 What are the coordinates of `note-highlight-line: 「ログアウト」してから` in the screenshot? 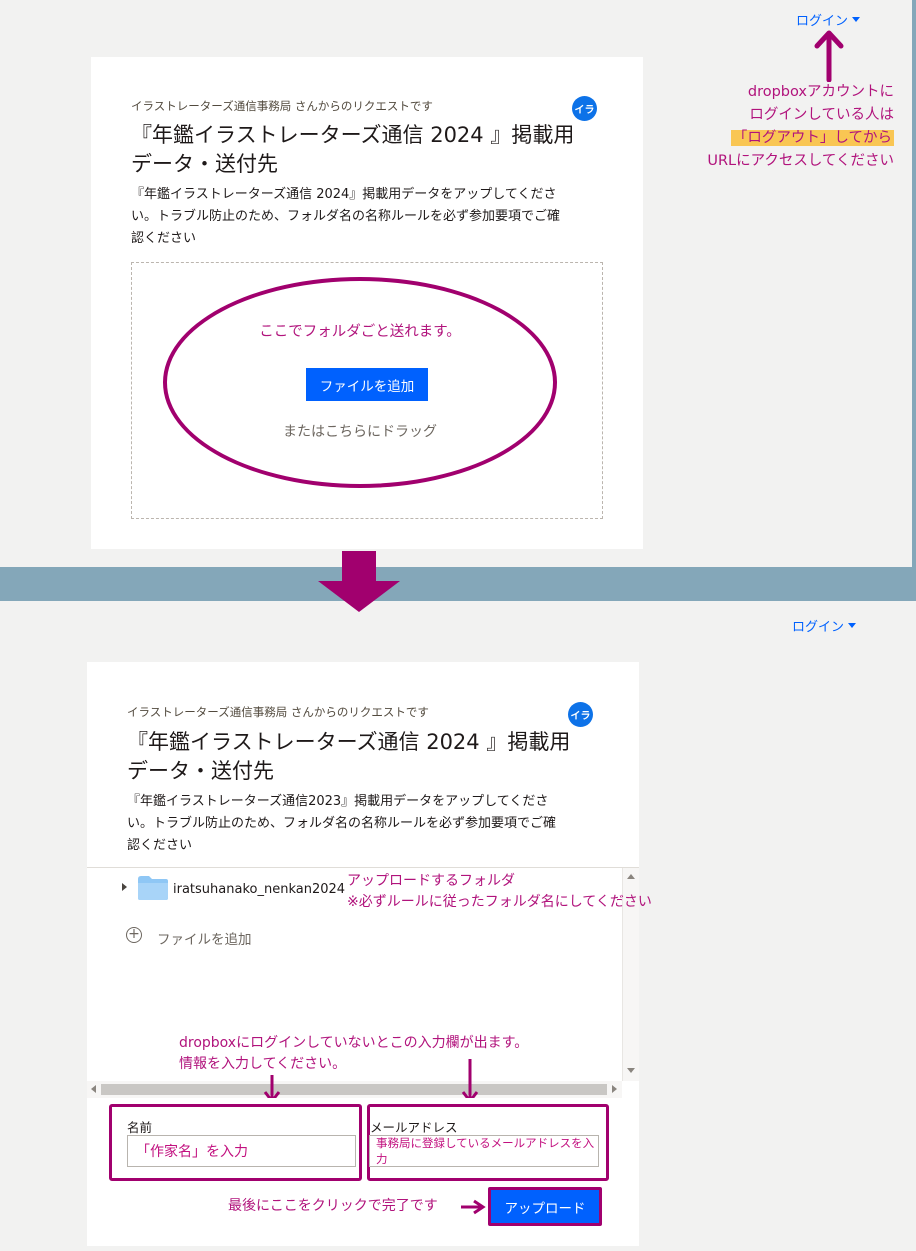 It's located at (792, 138).